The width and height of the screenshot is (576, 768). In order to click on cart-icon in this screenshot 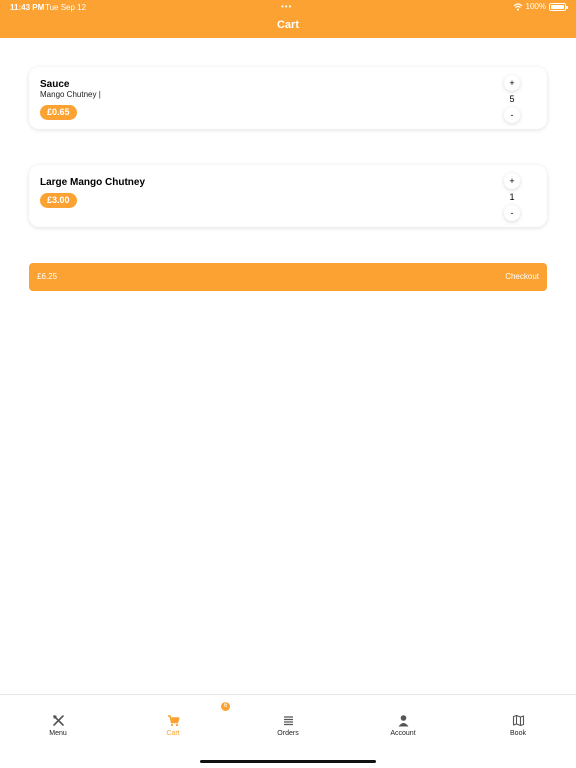, I will do `click(173, 721)`.